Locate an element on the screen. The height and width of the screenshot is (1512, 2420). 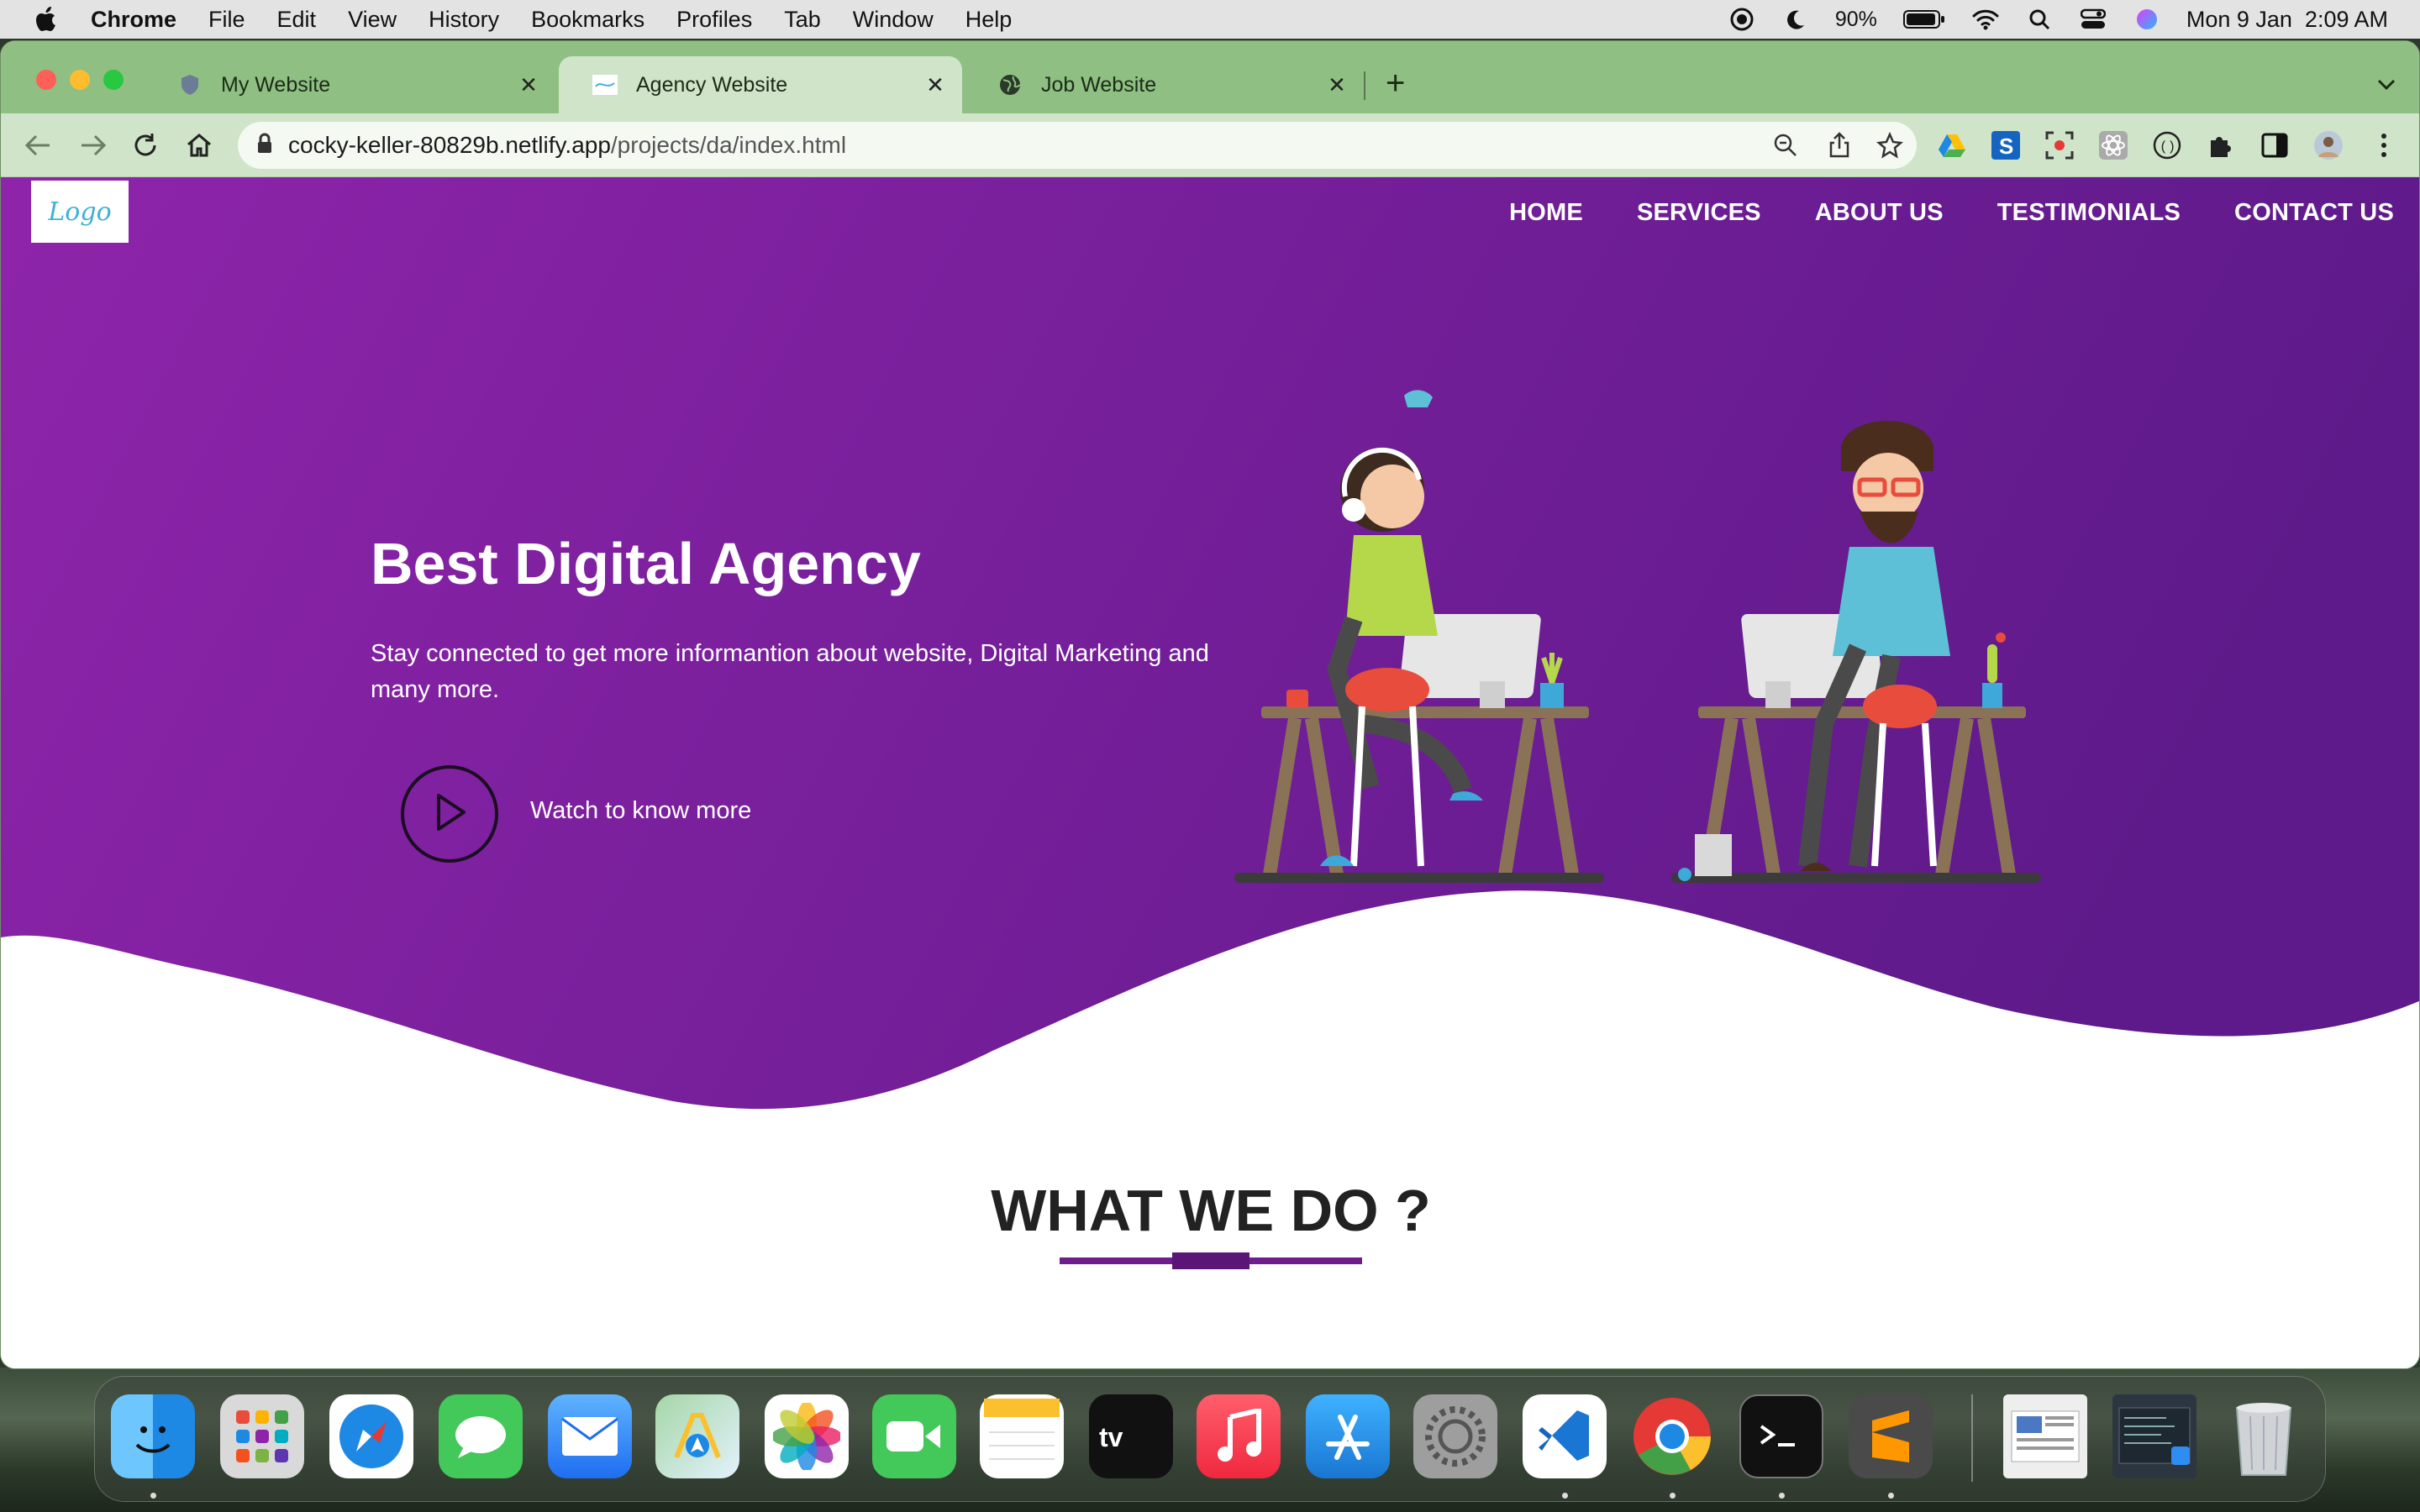
svg-text: S is located at coordinates (2006, 146).